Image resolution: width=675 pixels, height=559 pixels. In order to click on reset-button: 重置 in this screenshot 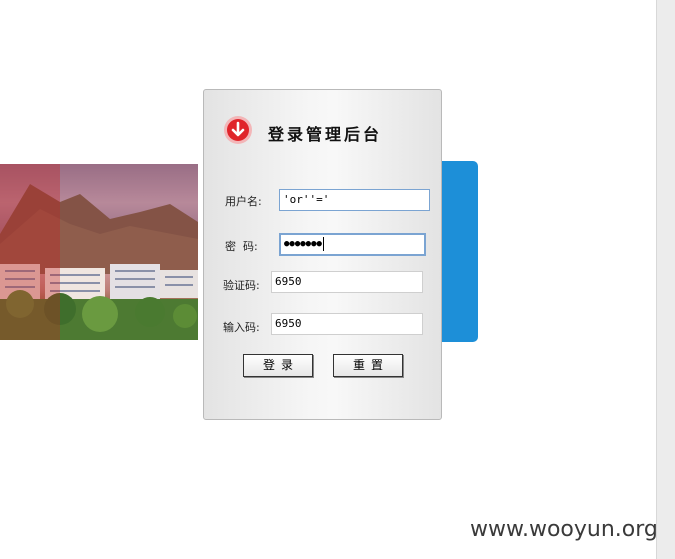, I will do `click(368, 365)`.